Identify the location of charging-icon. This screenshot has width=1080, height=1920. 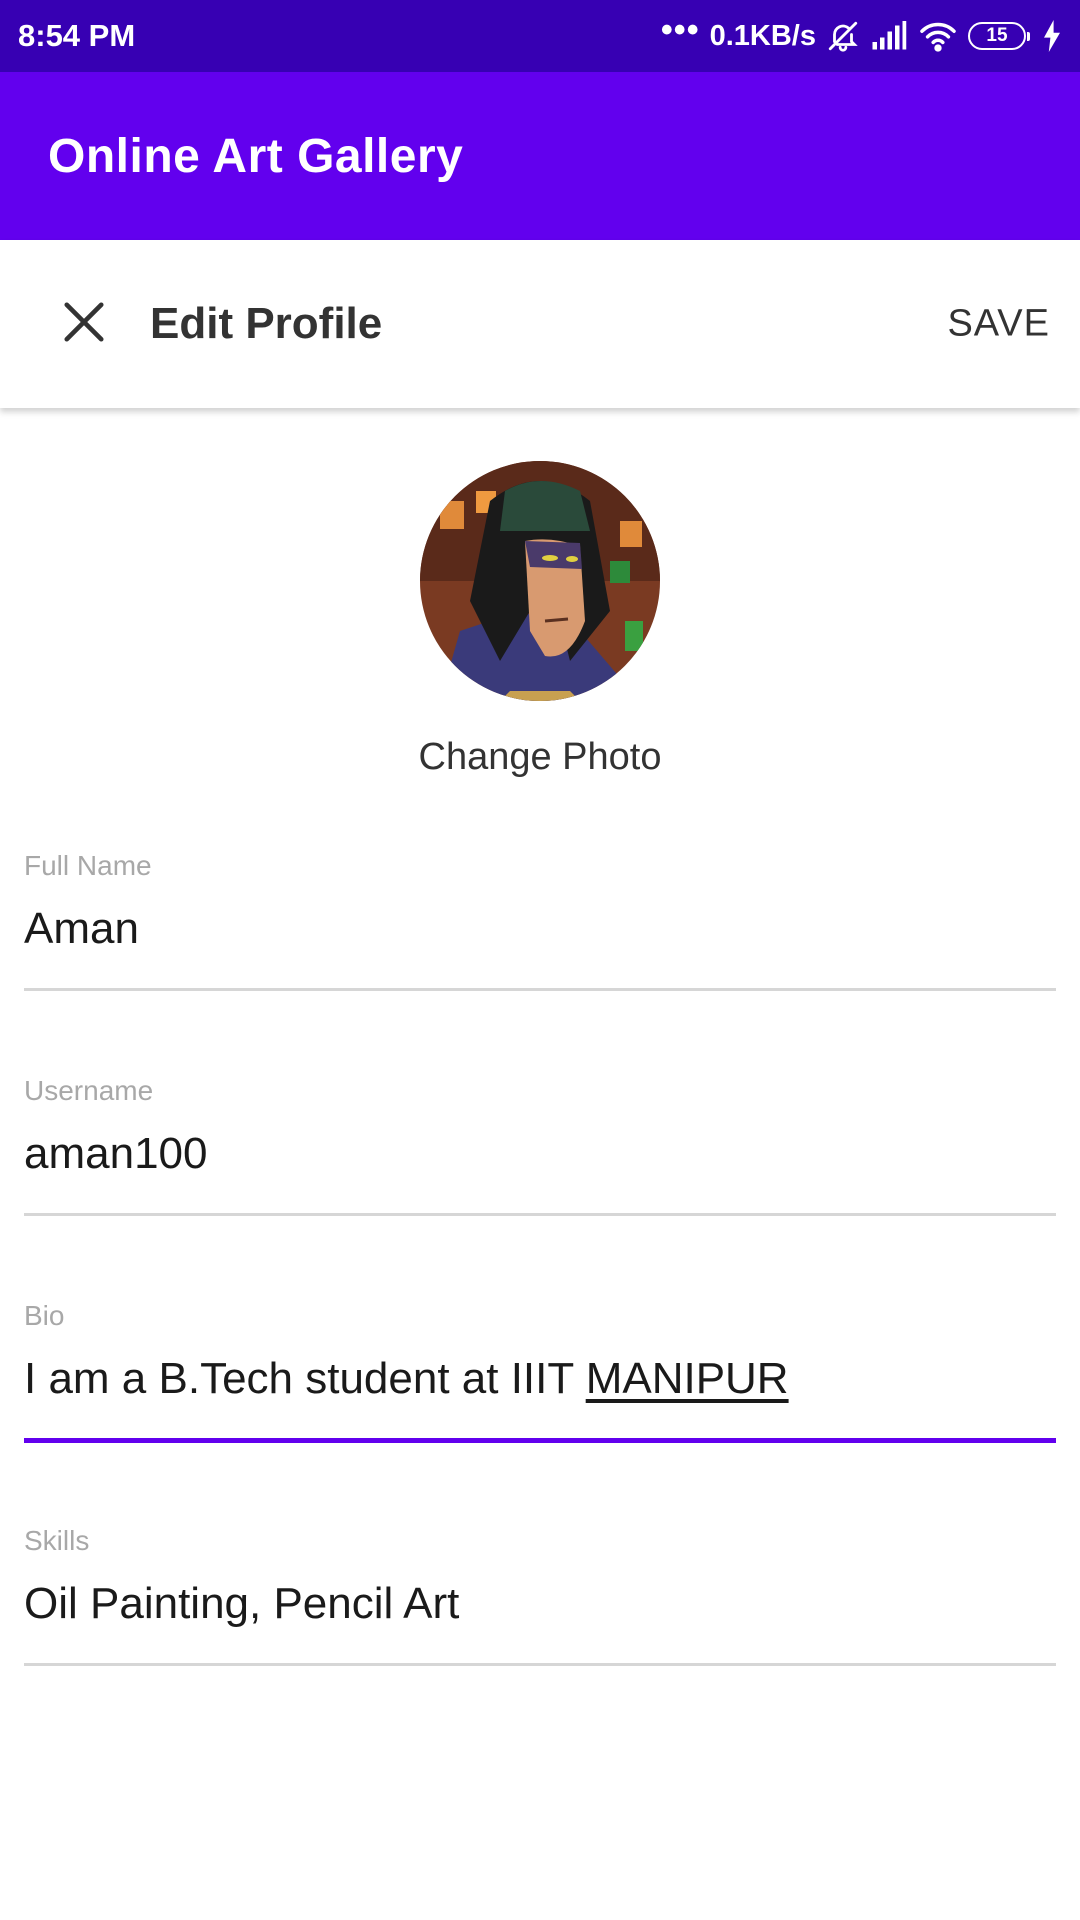
(1052, 36).